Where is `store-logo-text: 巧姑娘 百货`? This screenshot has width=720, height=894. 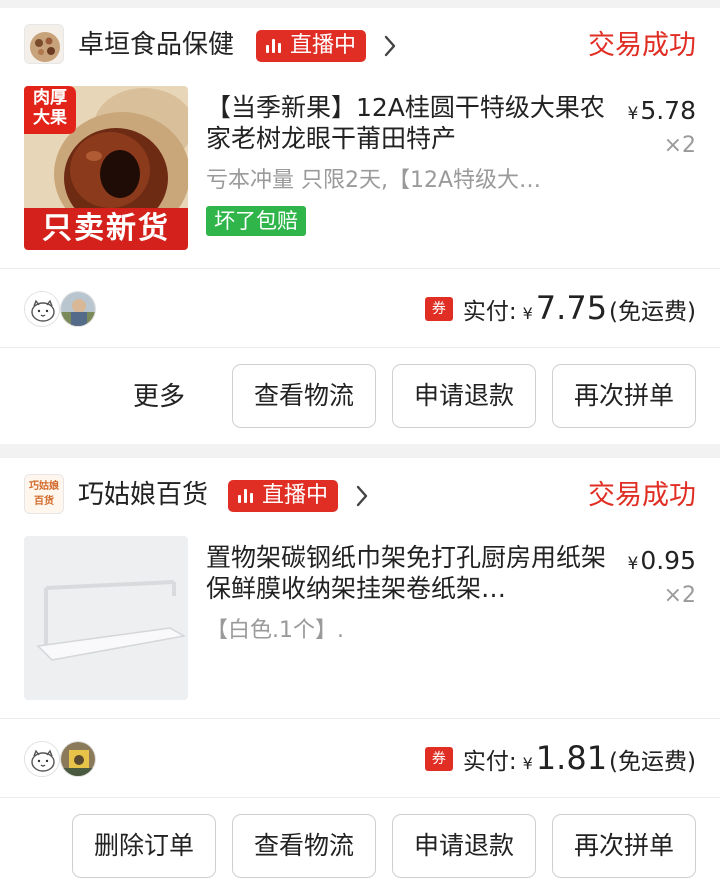
store-logo-text: 巧姑娘 百货 is located at coordinates (44, 494).